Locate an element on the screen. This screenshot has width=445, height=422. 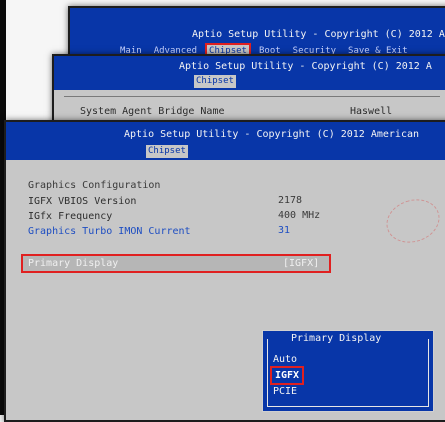
system-agent-row: System Agent Bridge Name Haswell is located at coordinates (260, 111).